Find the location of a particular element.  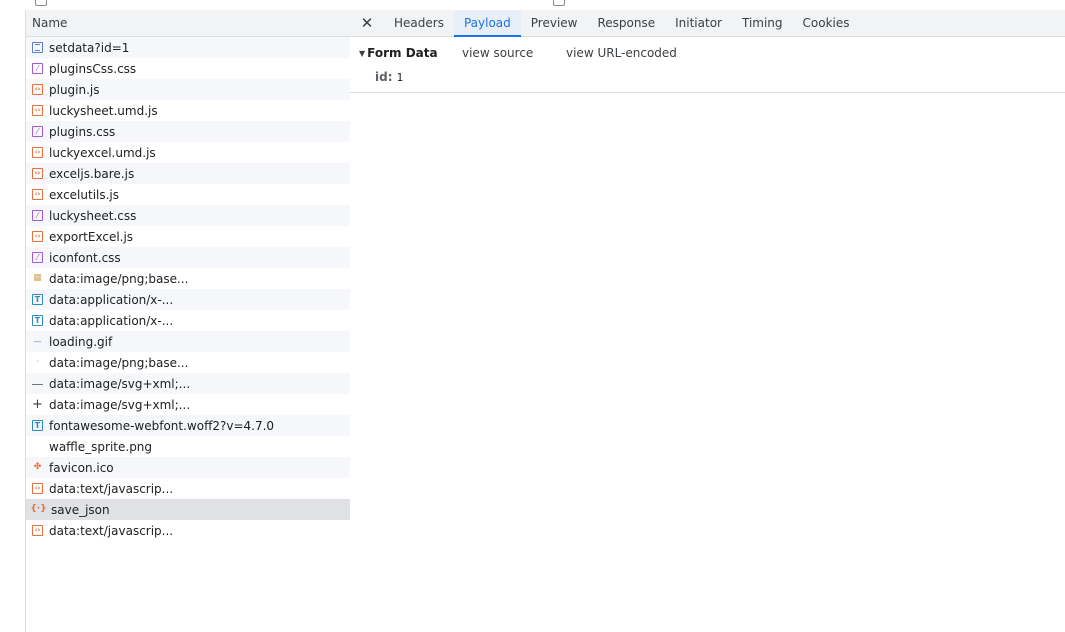

tab-timing: Timing is located at coordinates (762, 23).